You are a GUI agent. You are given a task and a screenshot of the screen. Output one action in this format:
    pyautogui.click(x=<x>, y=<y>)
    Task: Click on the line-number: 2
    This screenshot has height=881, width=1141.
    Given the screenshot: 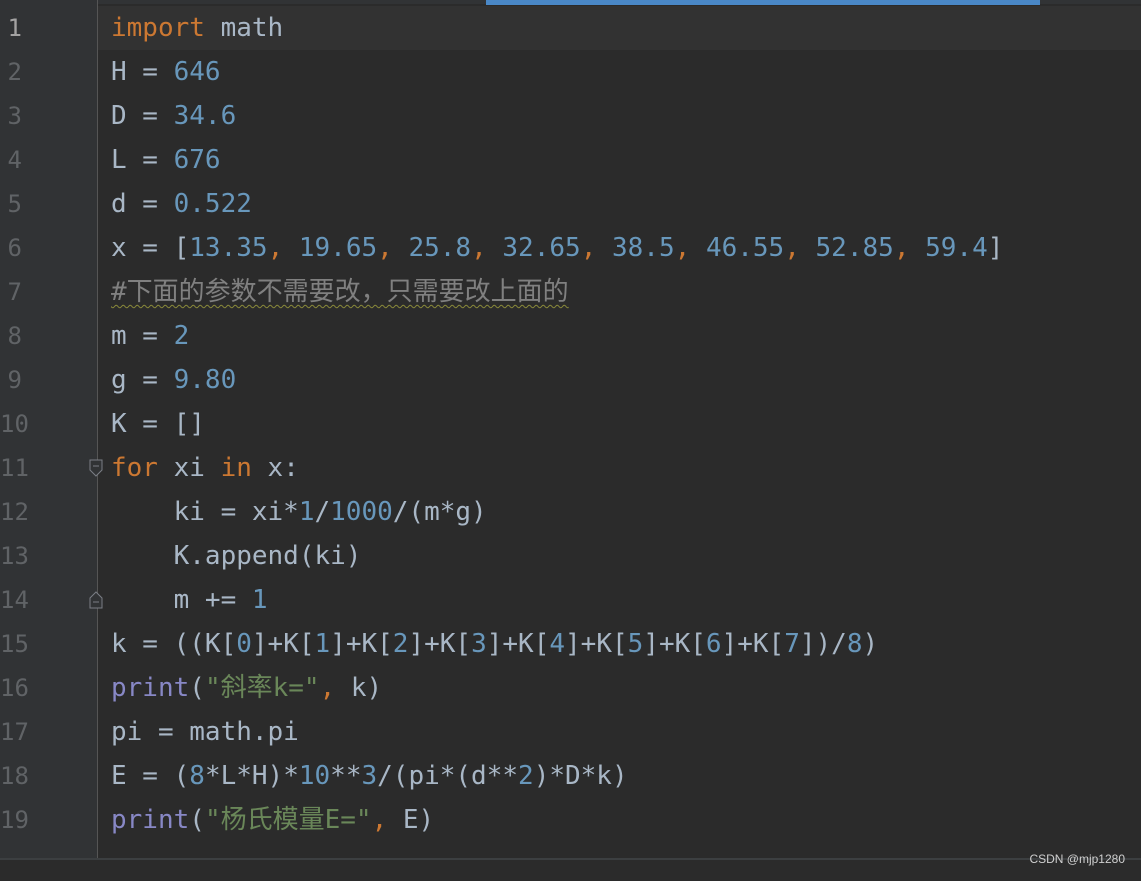 What is the action you would take?
    pyautogui.click(x=11, y=72)
    